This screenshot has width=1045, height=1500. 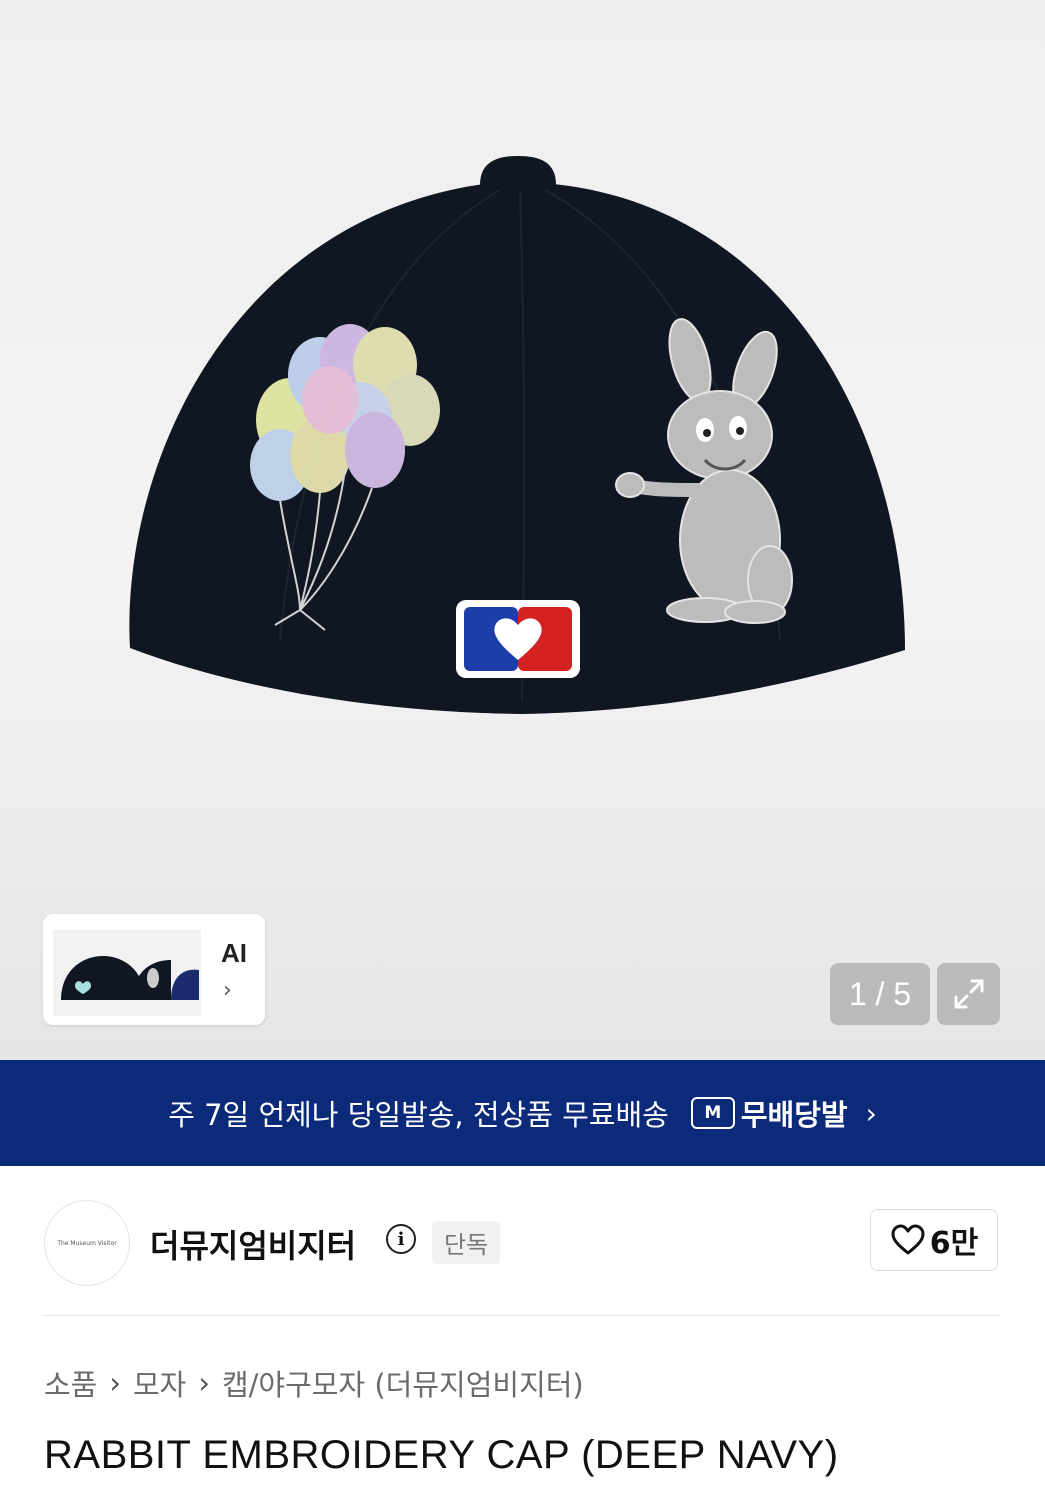 What do you see at coordinates (794, 1115) in the screenshot?
I see `shipping-brand-label: 무배당발` at bounding box center [794, 1115].